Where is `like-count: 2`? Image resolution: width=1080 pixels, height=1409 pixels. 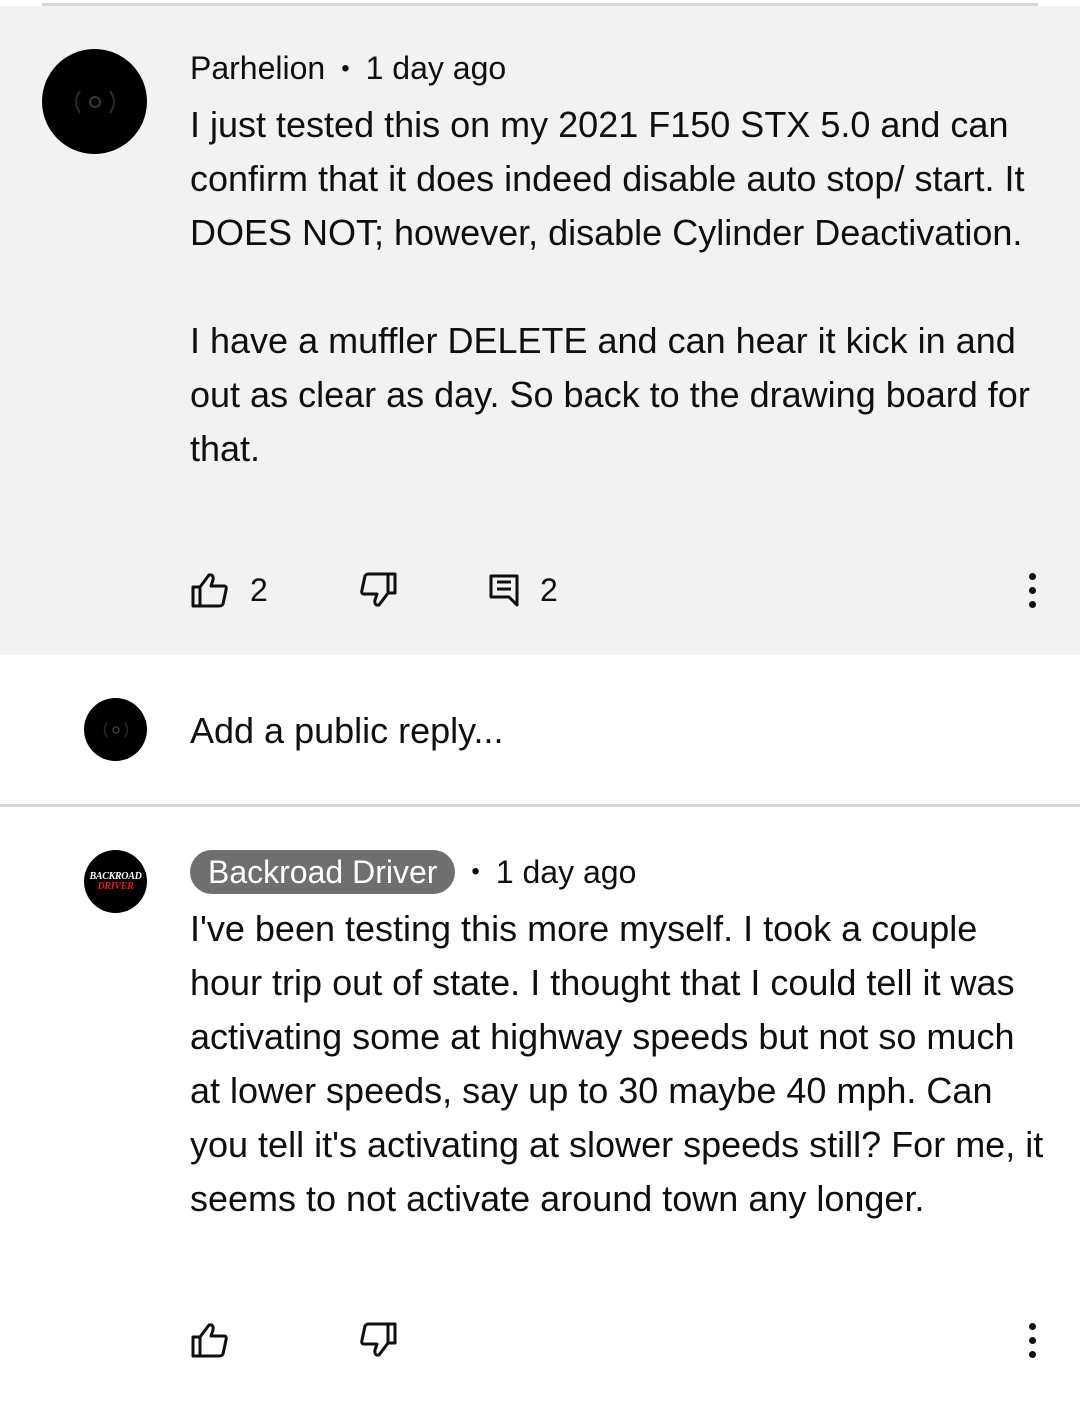
like-count: 2 is located at coordinates (259, 589).